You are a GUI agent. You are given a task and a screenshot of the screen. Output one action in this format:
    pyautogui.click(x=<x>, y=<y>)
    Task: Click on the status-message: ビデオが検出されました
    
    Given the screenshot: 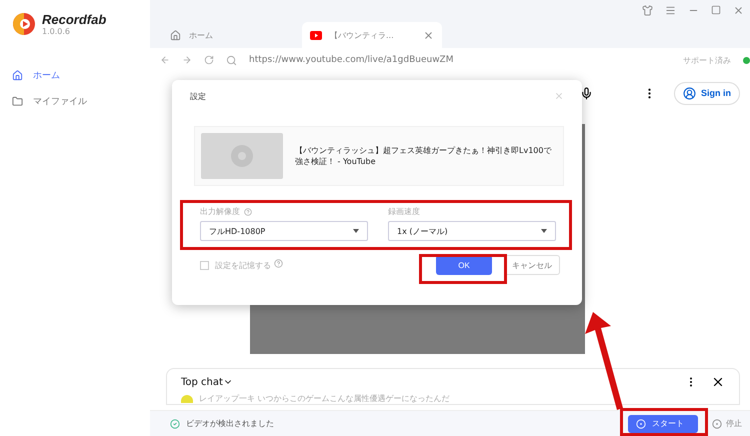 What is the action you would take?
    pyautogui.click(x=230, y=423)
    